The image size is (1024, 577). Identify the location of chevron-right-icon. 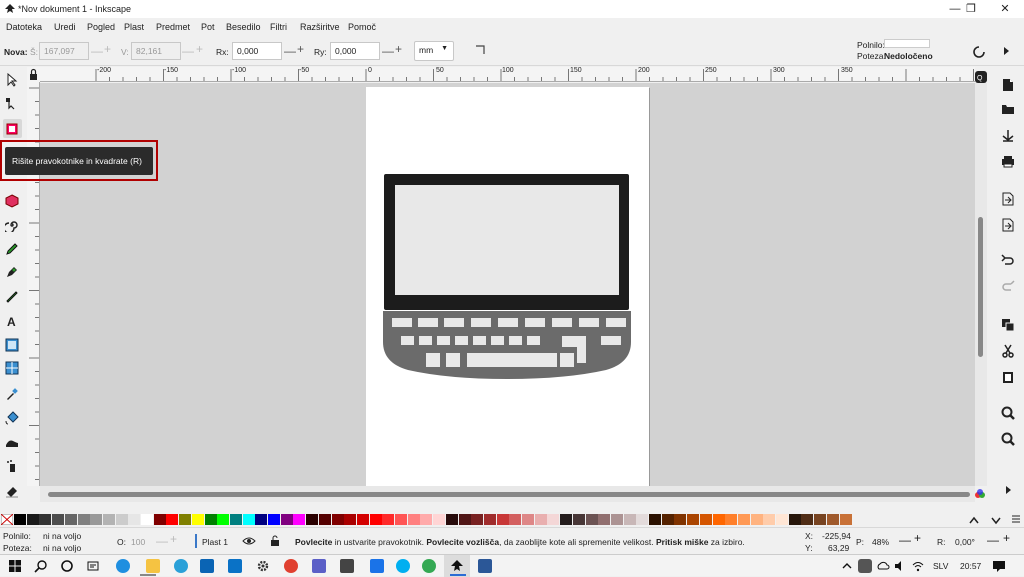
(1006, 51).